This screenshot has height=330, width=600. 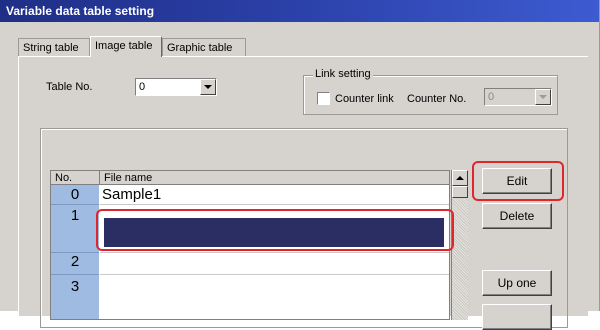 I want to click on column-header-no: No., so click(x=75, y=178).